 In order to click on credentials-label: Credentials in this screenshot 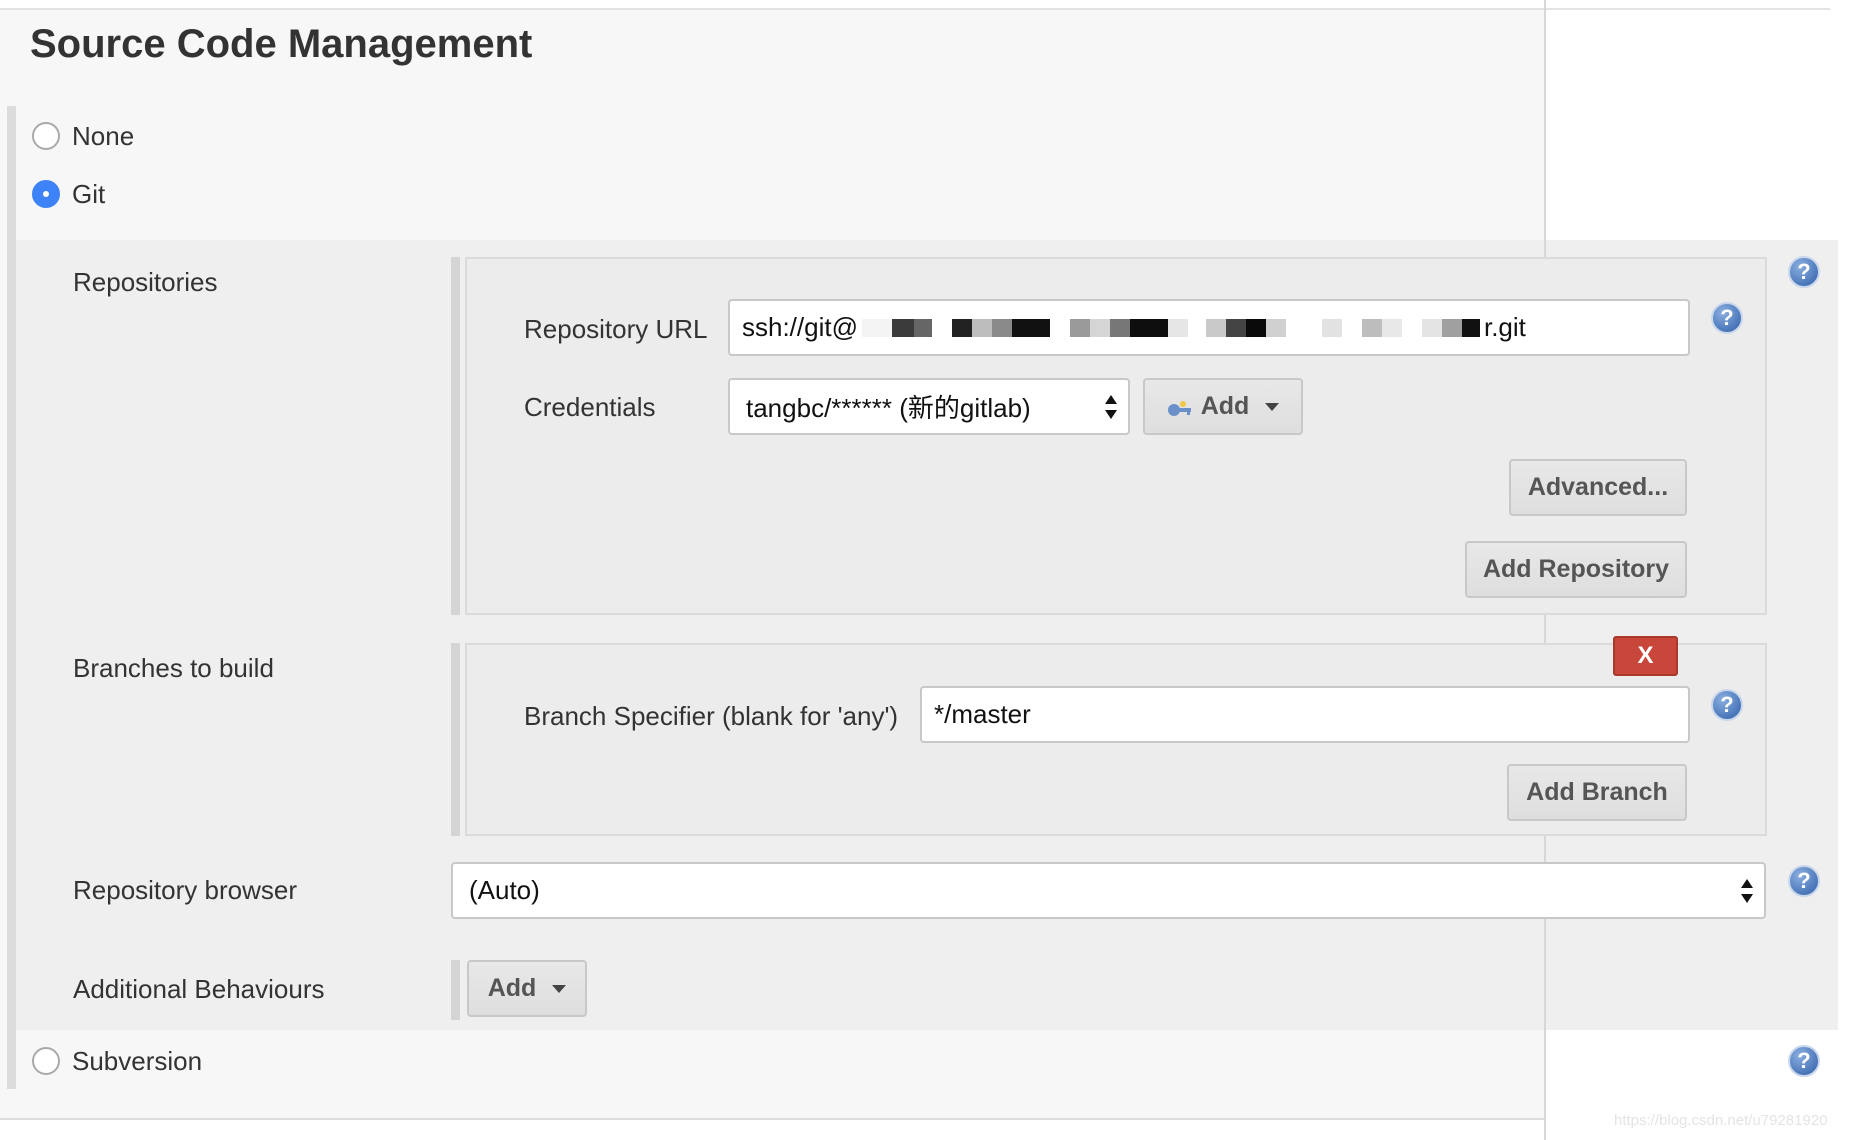, I will do `click(590, 407)`.